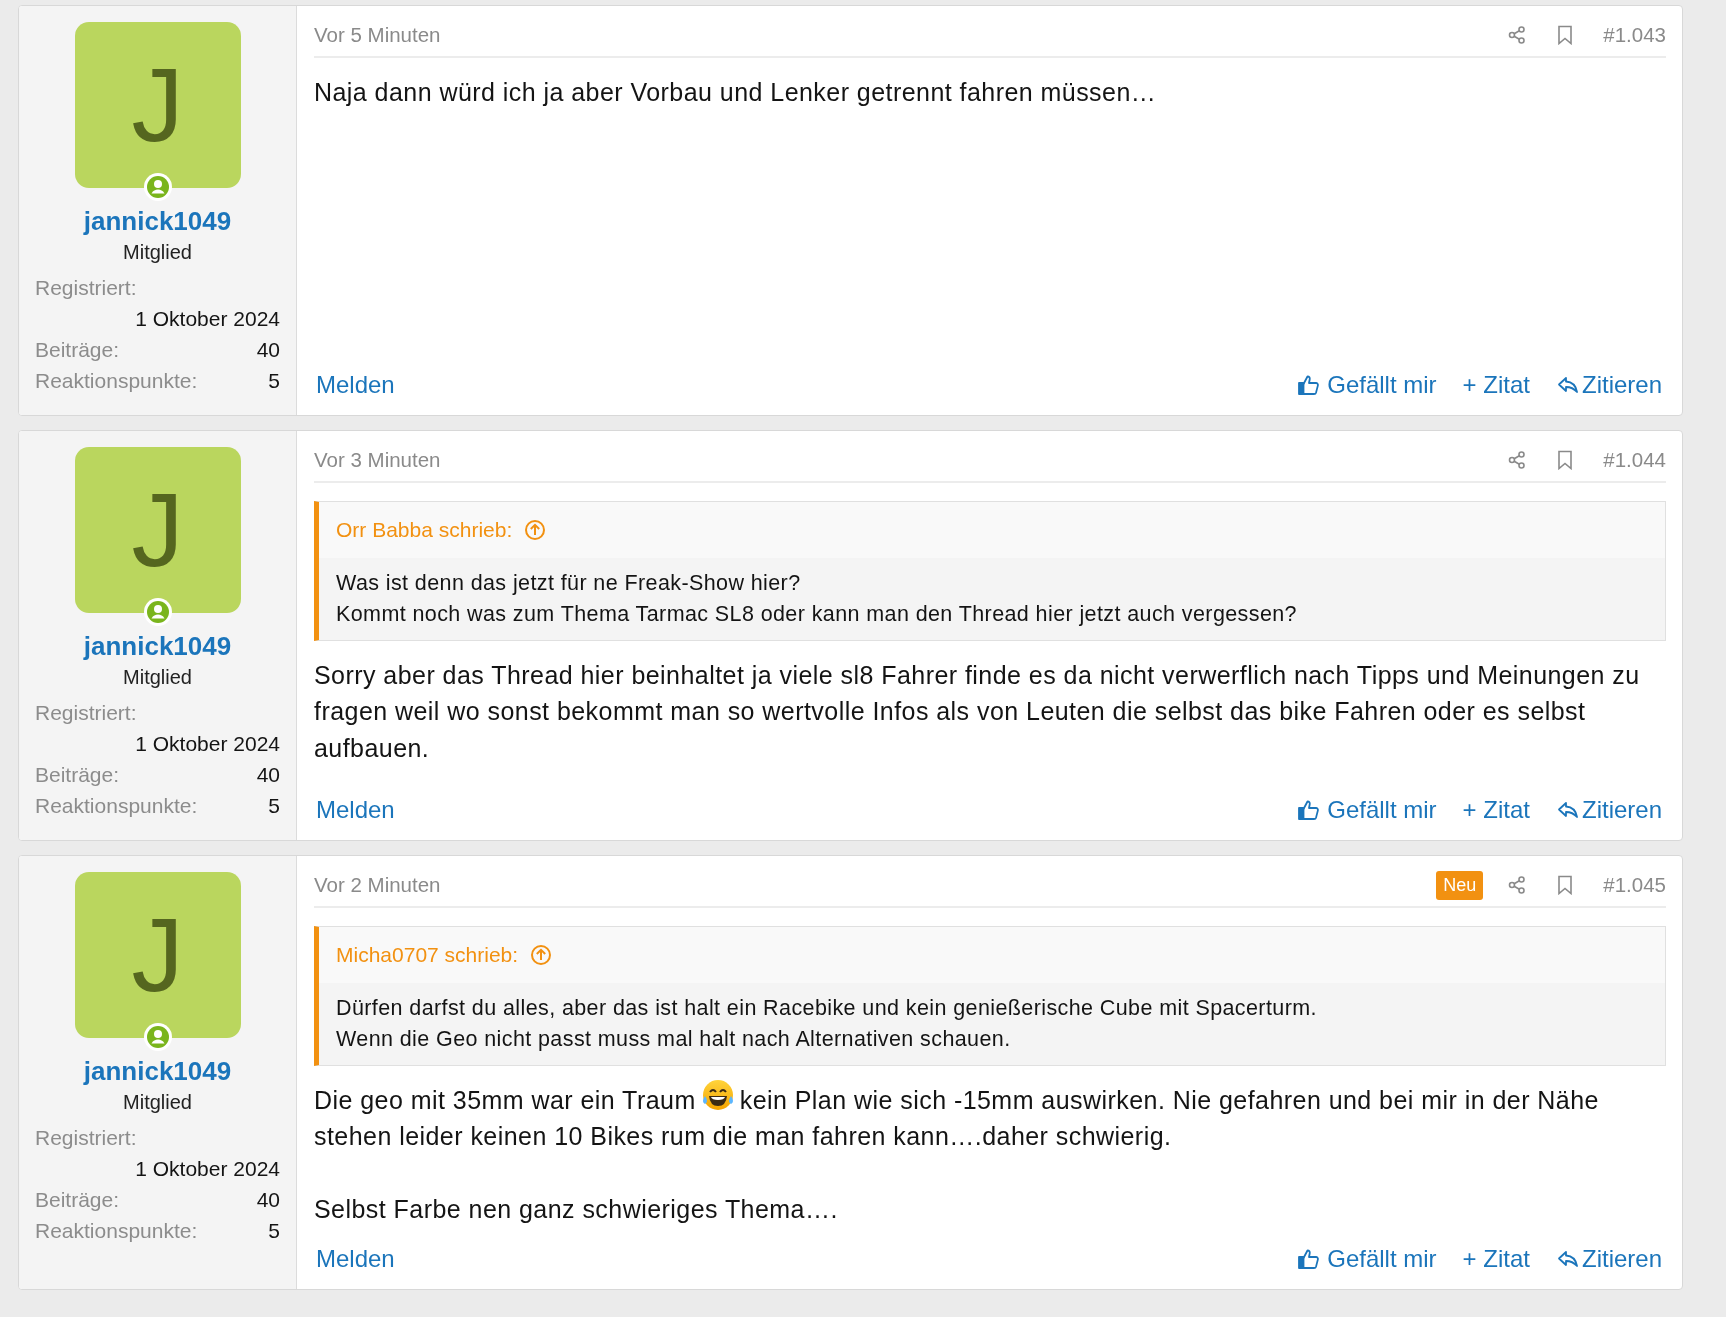 The height and width of the screenshot is (1317, 1726). What do you see at coordinates (674, 1039) in the screenshot?
I see `quote-text: Wenn die Geo nicht passt muss mal halt nach Alternativen schauen.` at bounding box center [674, 1039].